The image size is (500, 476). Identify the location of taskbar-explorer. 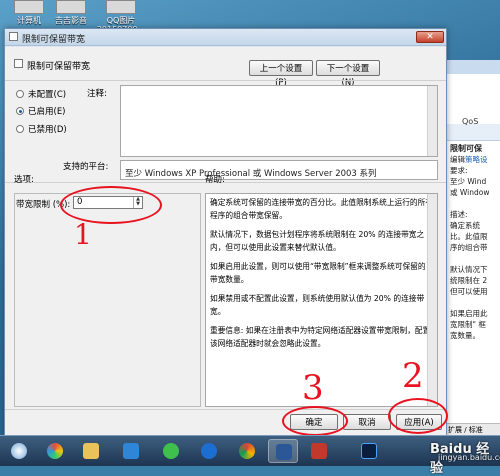
(91, 451).